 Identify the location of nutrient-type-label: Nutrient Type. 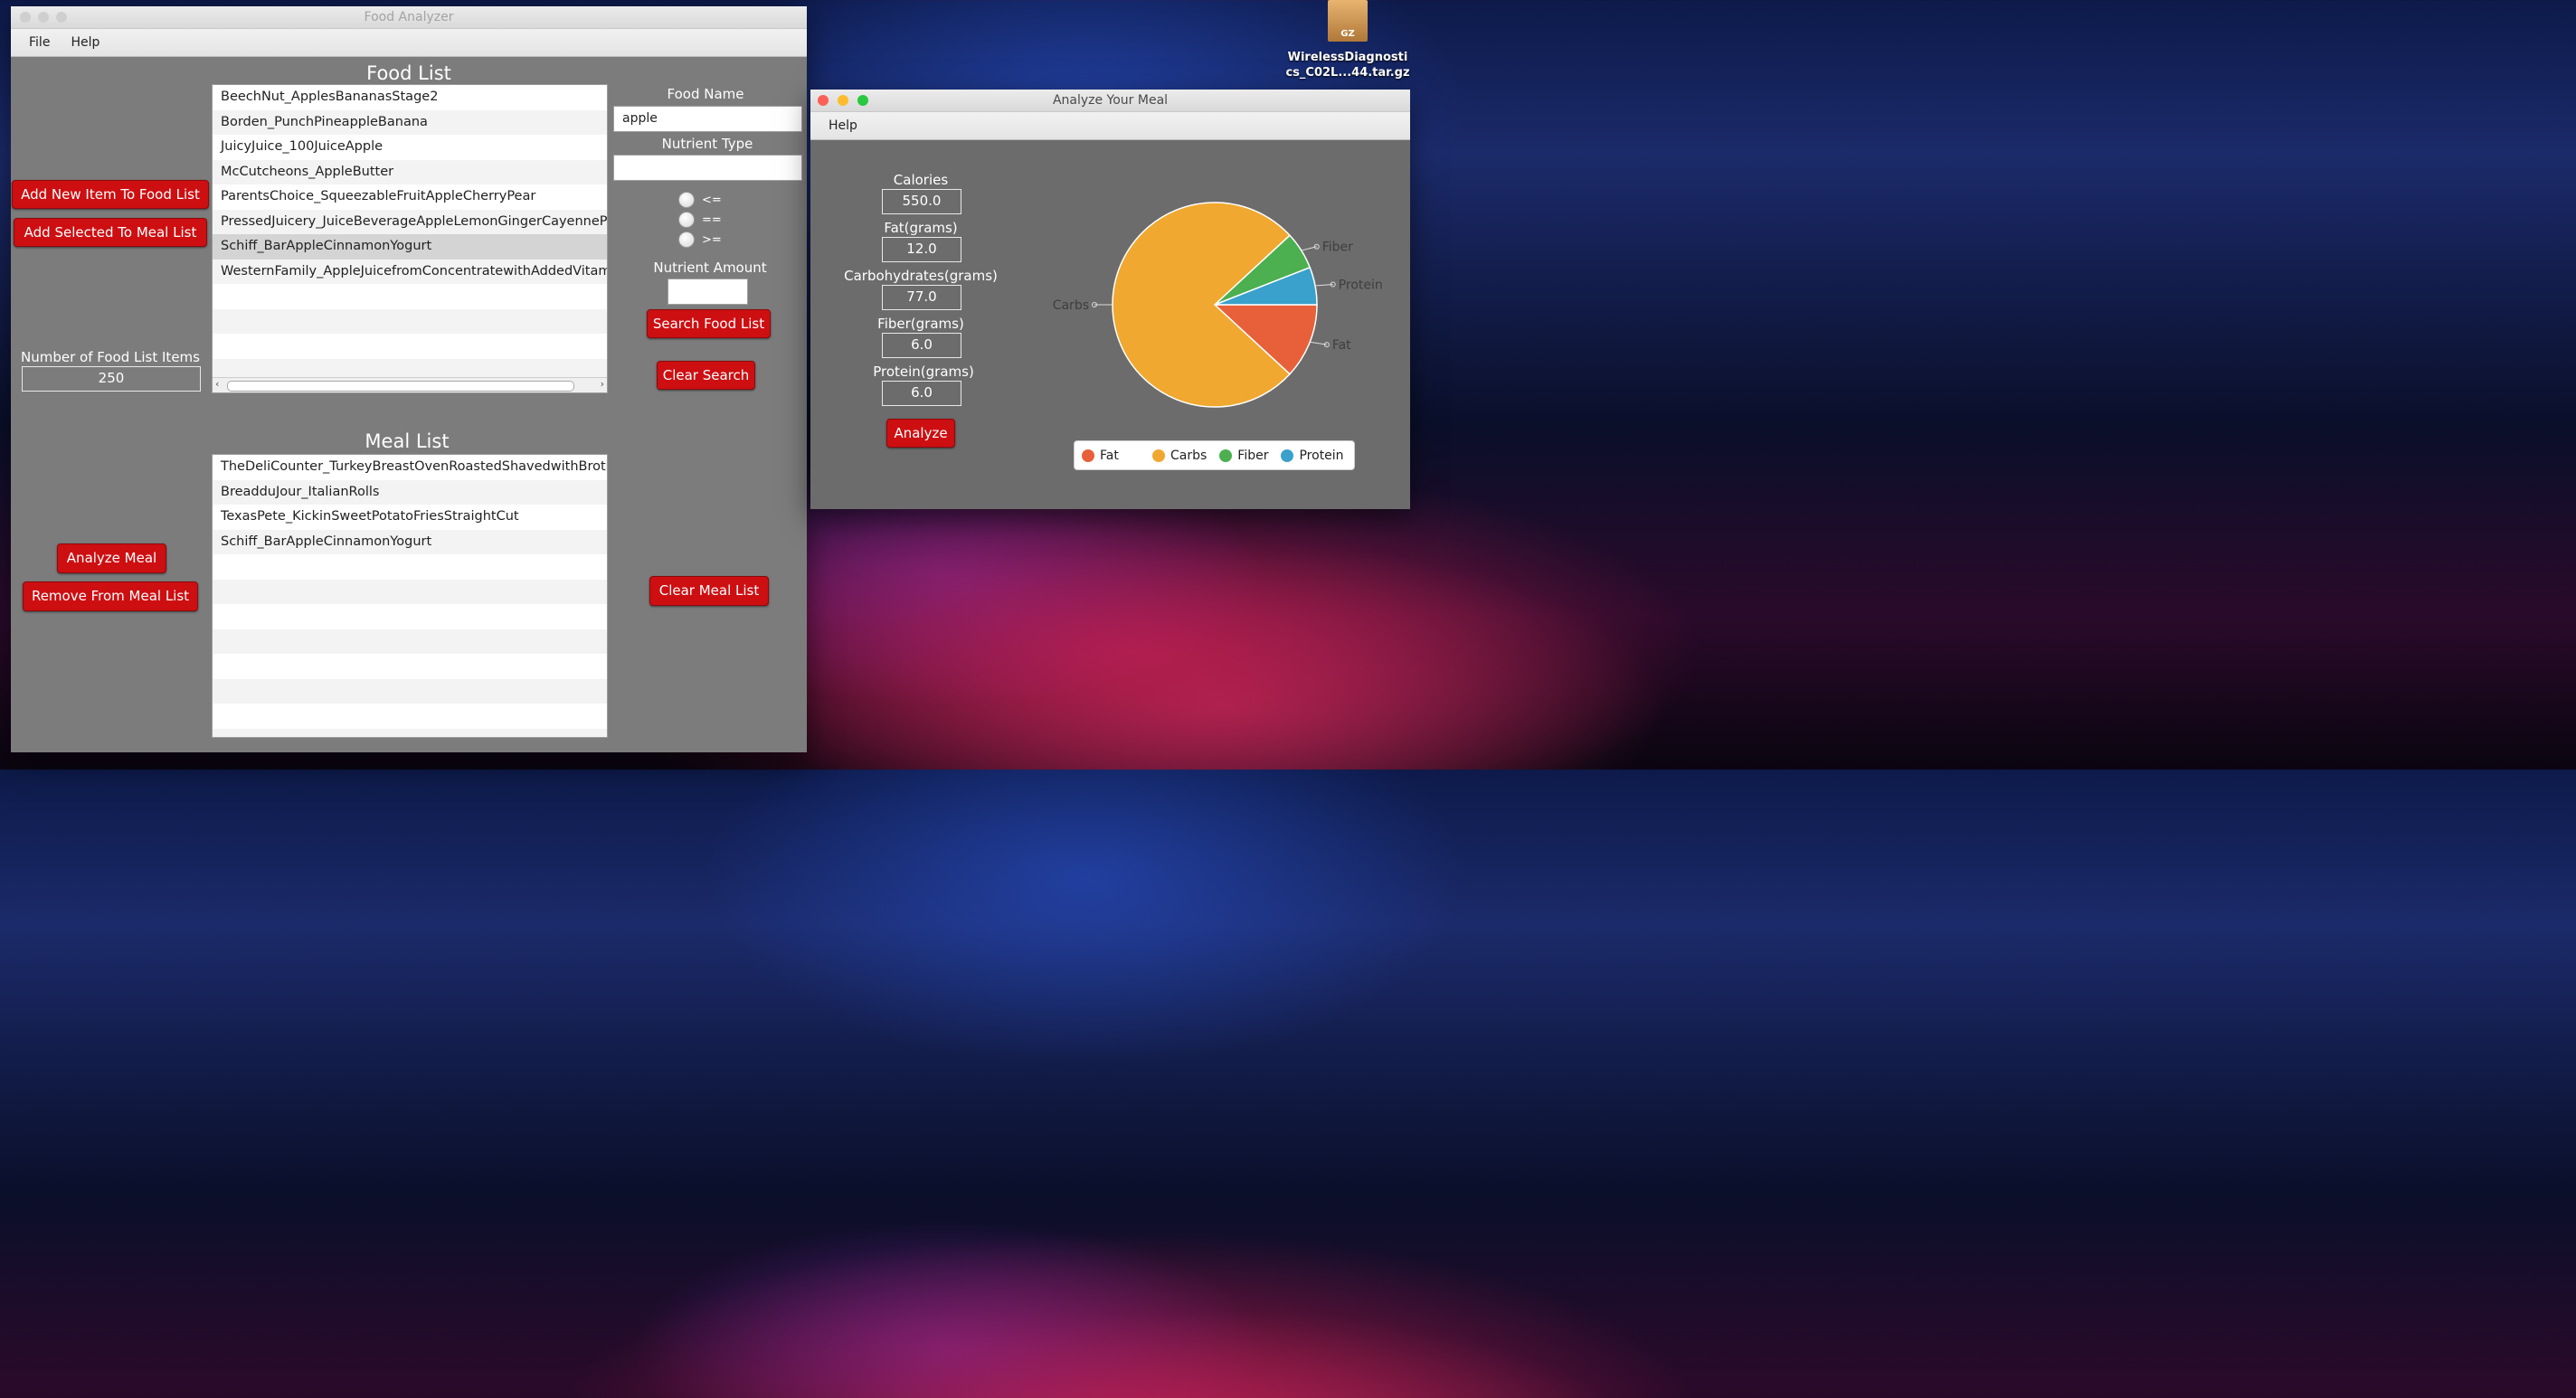
(707, 144).